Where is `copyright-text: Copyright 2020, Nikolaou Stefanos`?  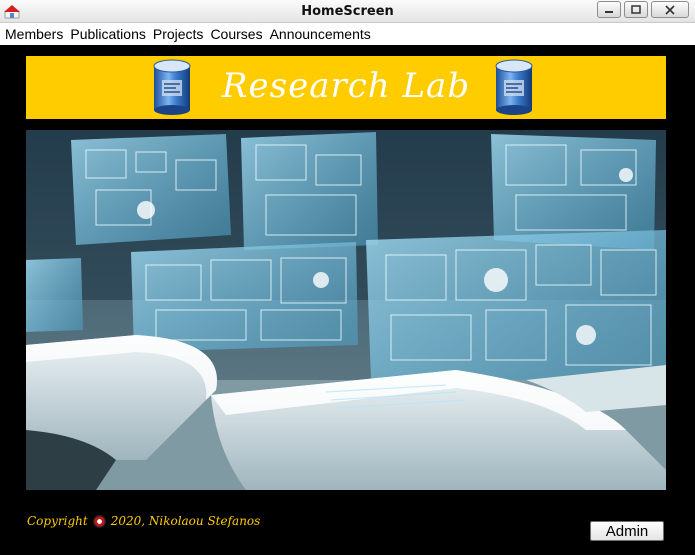 copyright-text: Copyright 2020, Nikolaou Stefanos is located at coordinates (143, 521).